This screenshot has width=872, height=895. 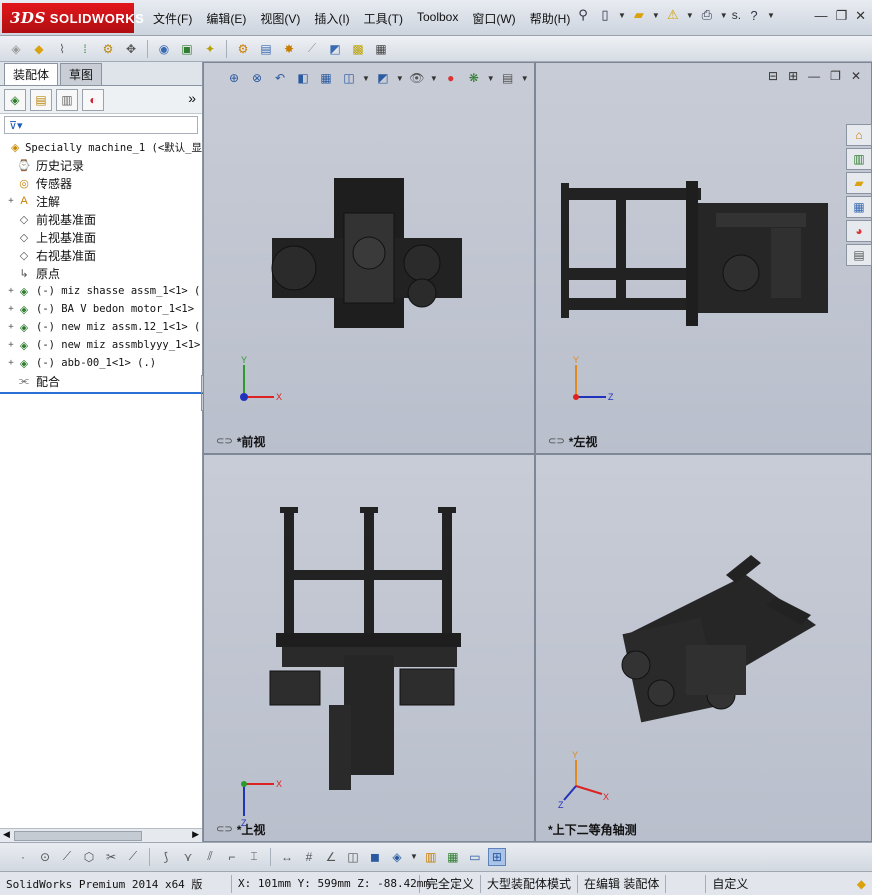 I want to click on menu-view: 视图(V), so click(x=280, y=18).